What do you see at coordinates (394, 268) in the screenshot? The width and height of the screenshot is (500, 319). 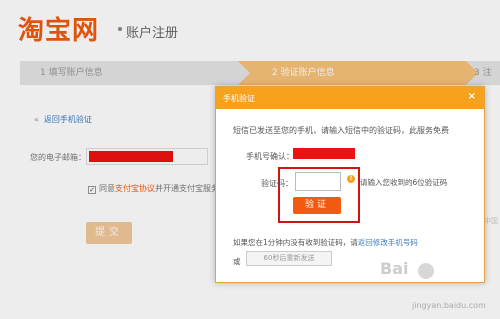 I see `watermark-brand: Bai` at bounding box center [394, 268].